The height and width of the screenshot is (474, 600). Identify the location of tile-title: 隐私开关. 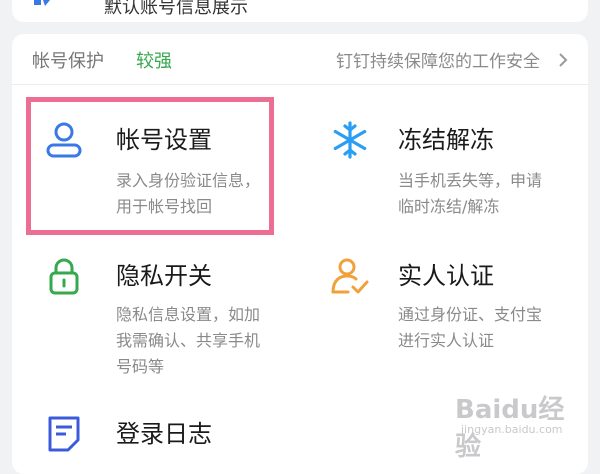
(164, 276).